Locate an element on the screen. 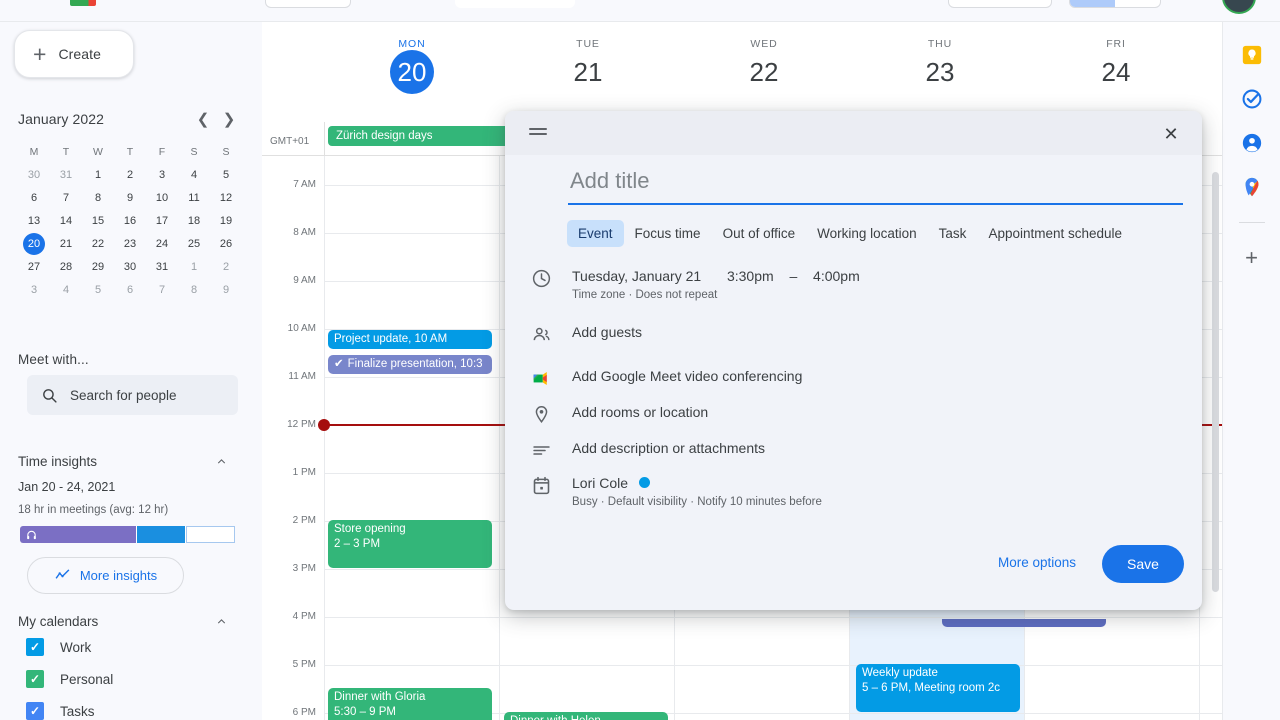 This screenshot has height=720, width=1280. chevron-right-icon: ❯ is located at coordinates (229, 119).